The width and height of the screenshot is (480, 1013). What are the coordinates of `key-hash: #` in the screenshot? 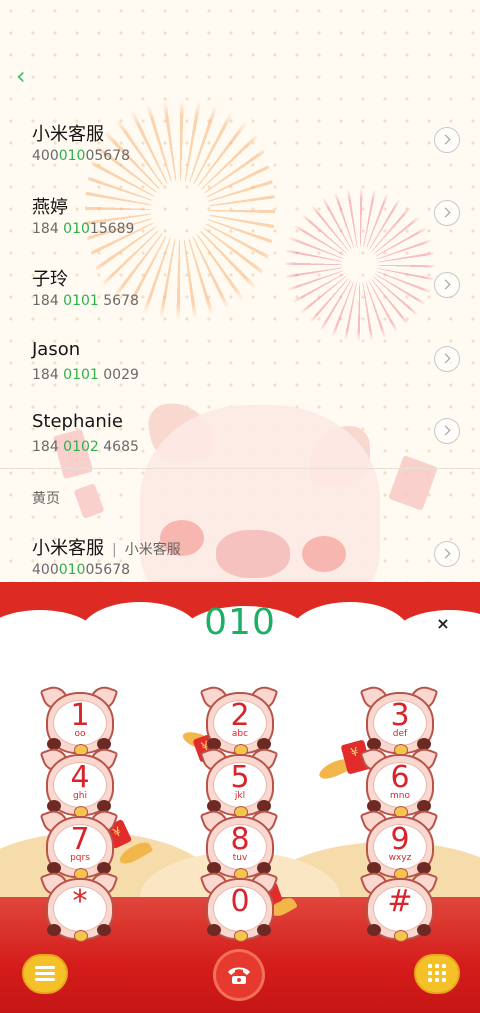 It's located at (399, 905).